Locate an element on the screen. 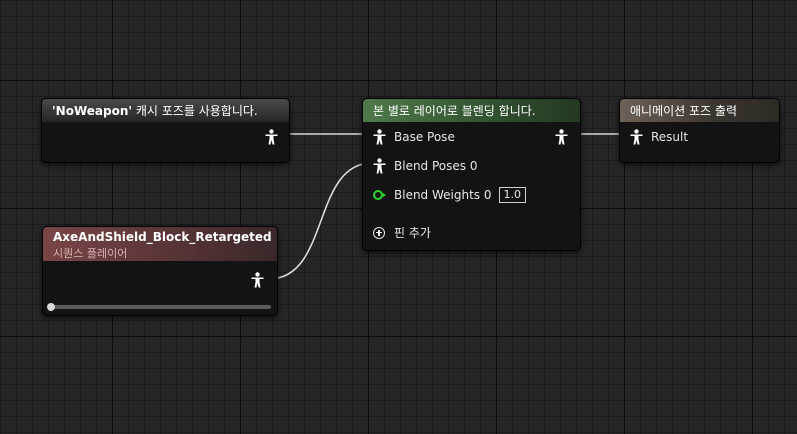 The width and height of the screenshot is (797, 434). blend-weight-value-input: 1.0 is located at coordinates (512, 195).